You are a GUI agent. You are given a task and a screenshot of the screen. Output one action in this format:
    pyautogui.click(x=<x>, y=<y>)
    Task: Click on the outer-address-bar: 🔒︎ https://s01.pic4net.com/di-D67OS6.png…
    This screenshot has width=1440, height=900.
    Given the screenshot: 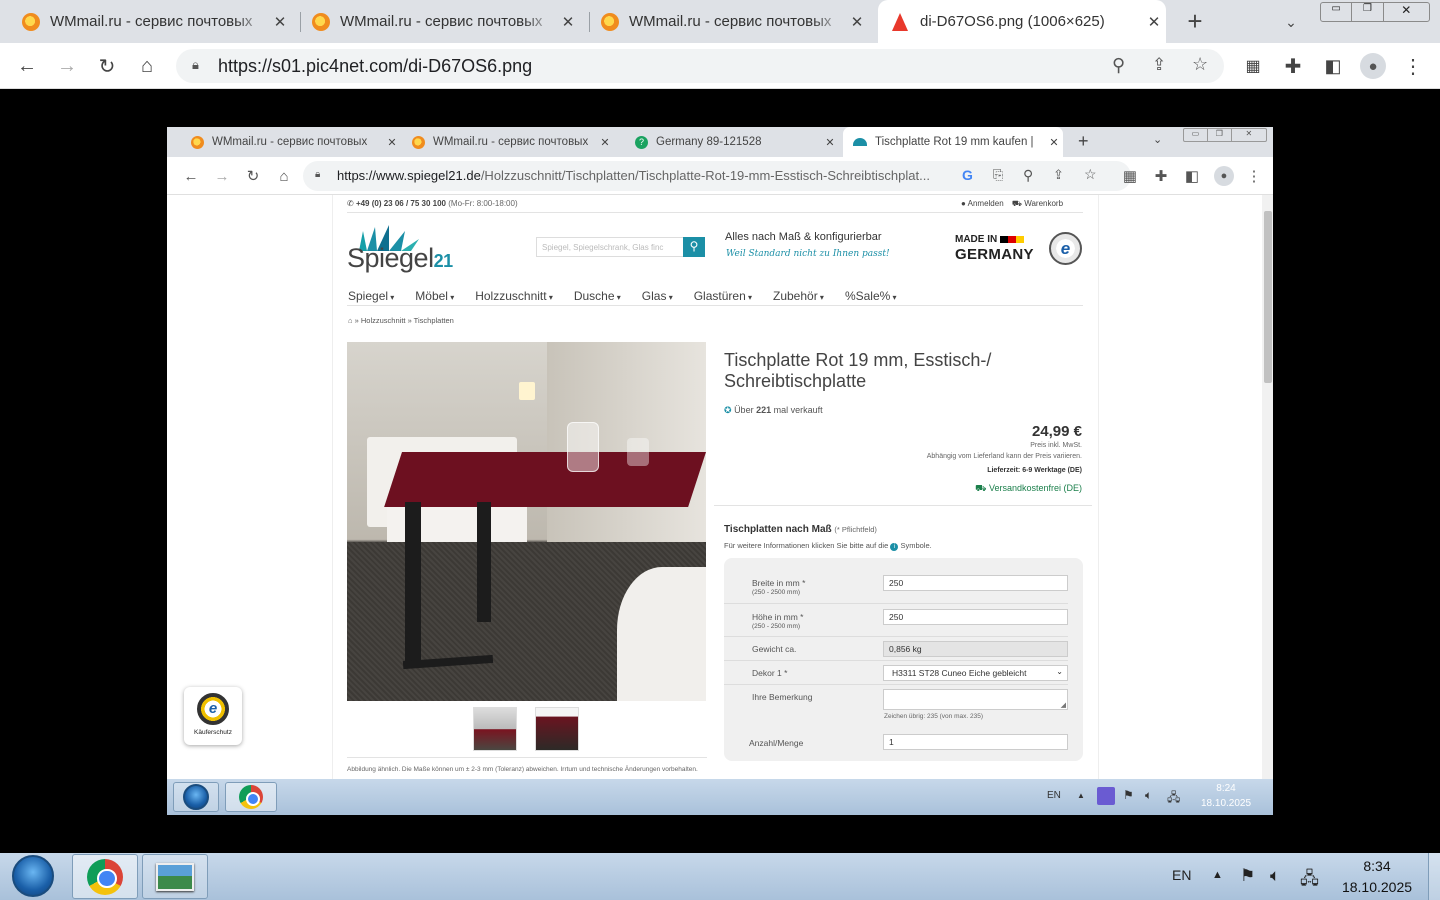 What is the action you would take?
    pyautogui.click(x=700, y=66)
    